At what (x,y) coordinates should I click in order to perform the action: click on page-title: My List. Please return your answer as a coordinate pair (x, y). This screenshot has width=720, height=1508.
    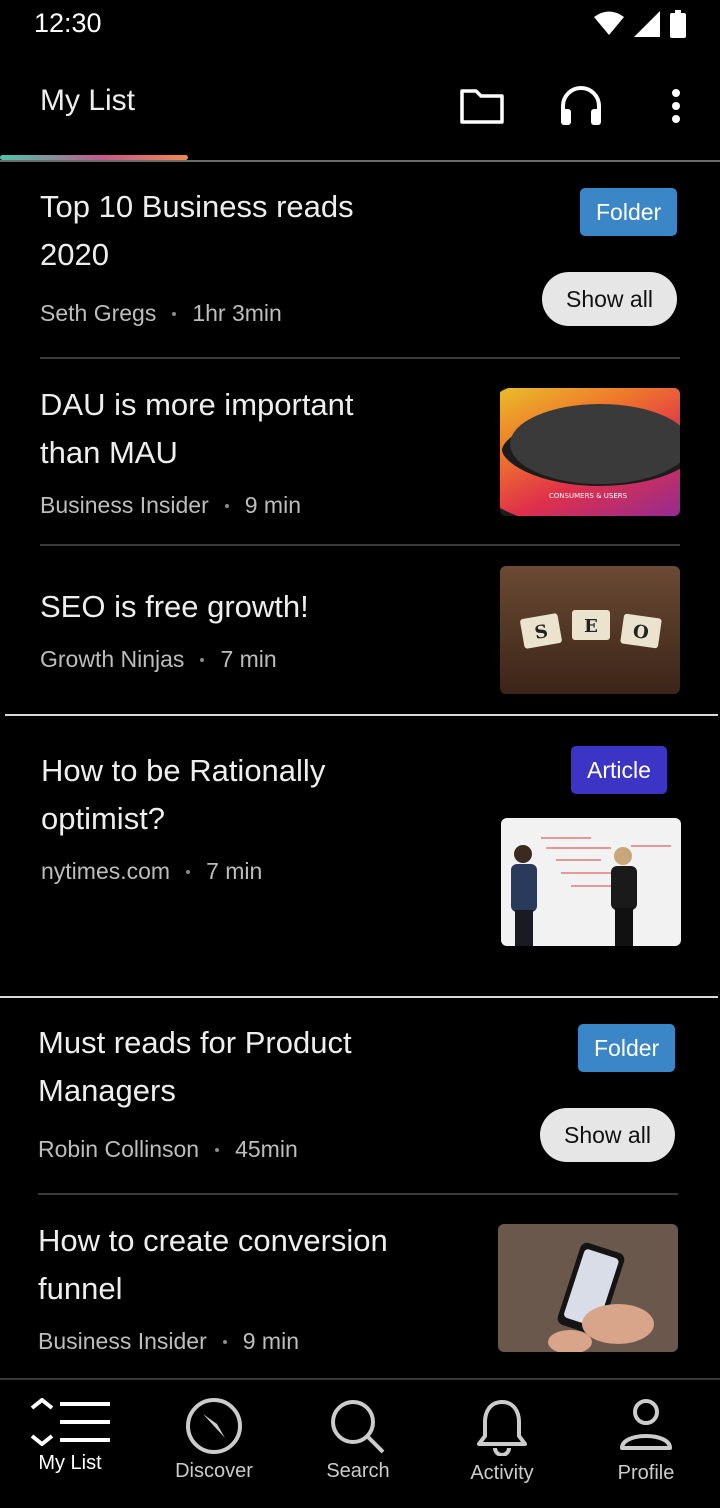
    Looking at the image, I should click on (88, 100).